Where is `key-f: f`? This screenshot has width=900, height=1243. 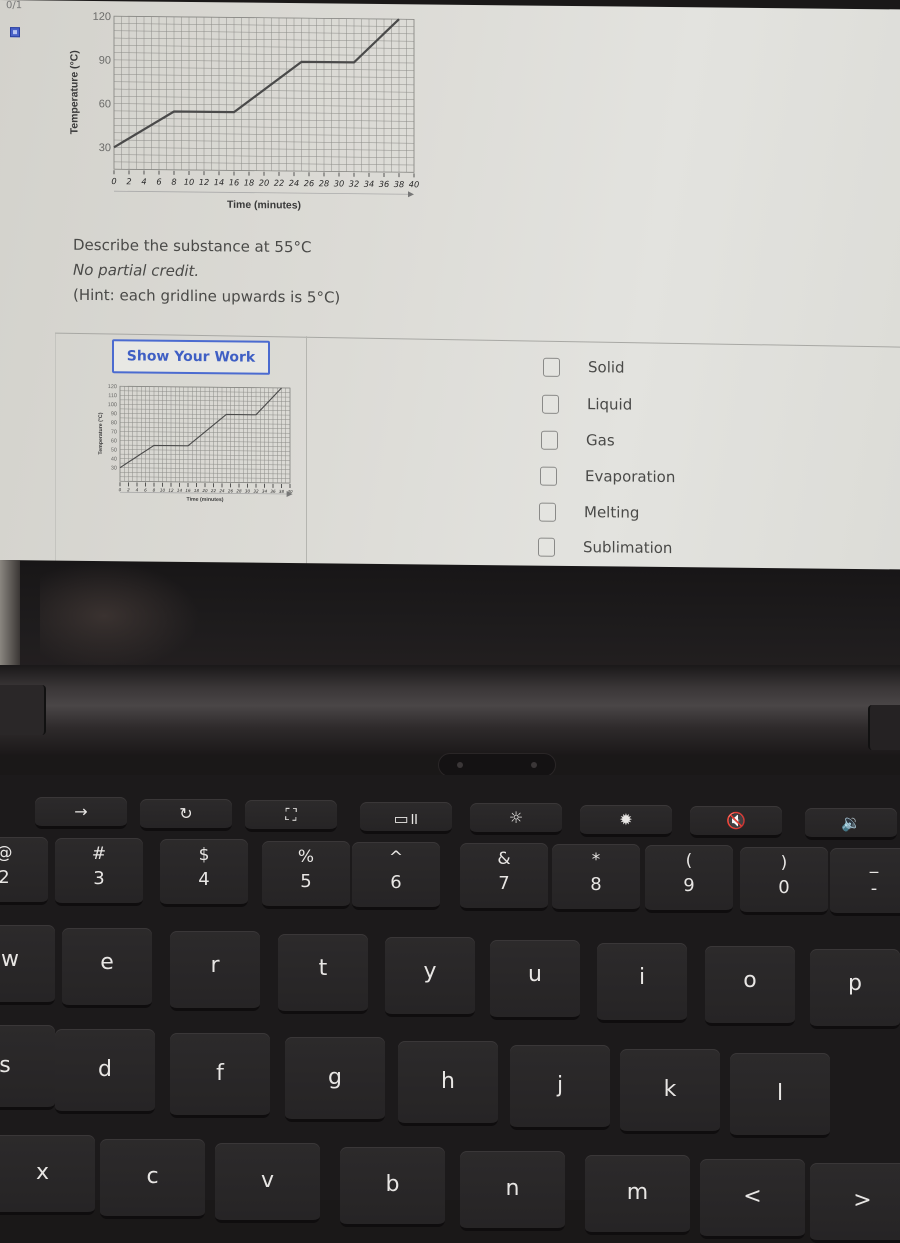 key-f: f is located at coordinates (220, 1075).